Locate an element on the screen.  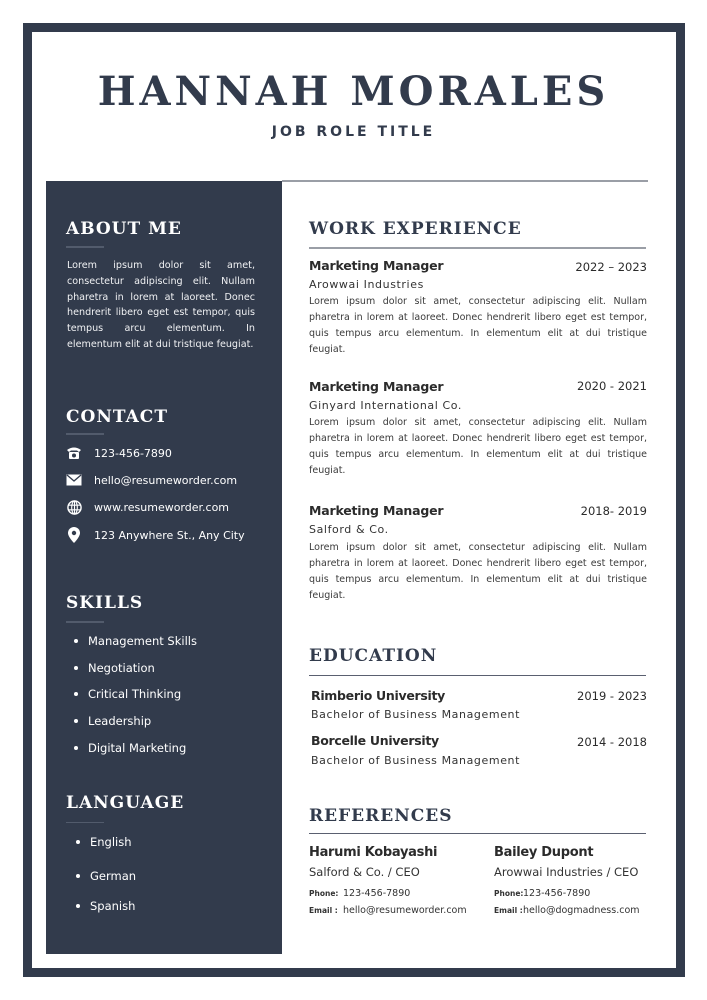
job-company: Arowwai Industries is located at coordinates (366, 284).